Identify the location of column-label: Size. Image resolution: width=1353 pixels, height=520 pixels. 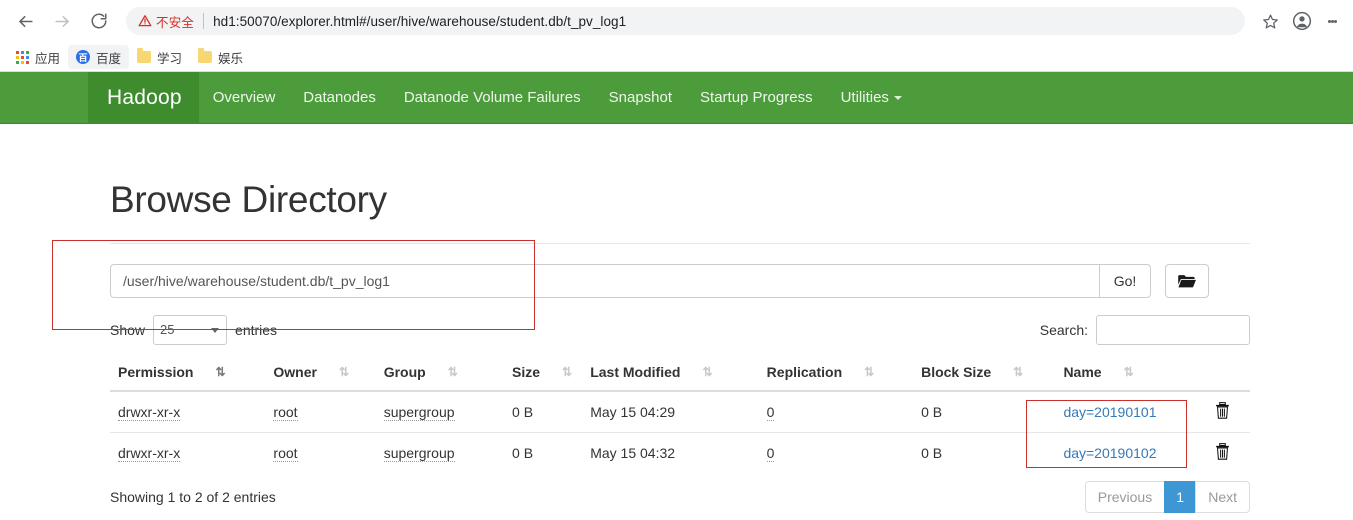
(526, 371).